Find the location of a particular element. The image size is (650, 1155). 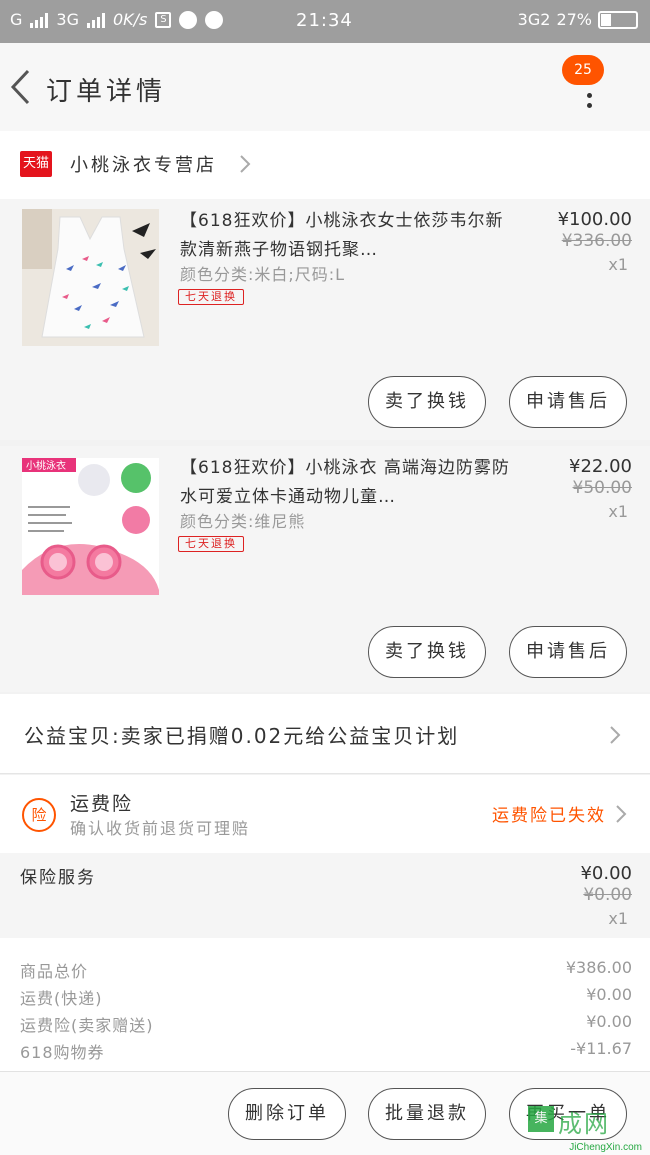

image-brand-label: 小桃泳衣 is located at coordinates (46, 465).